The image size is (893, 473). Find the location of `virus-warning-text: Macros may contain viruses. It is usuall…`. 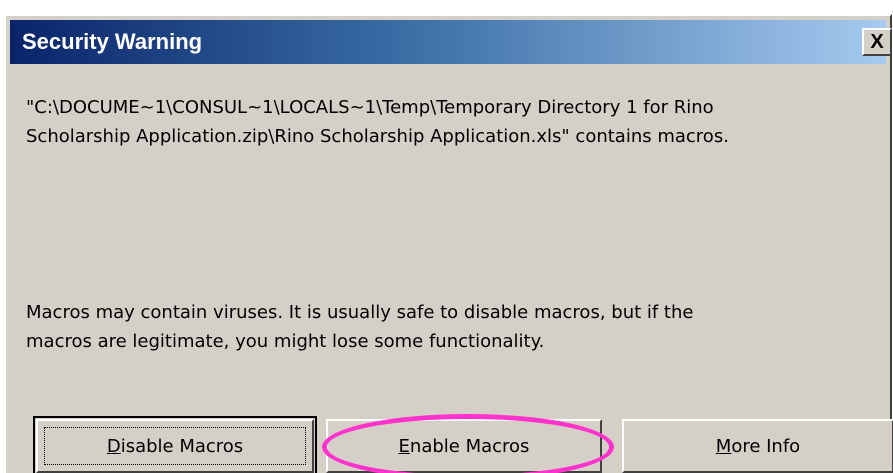

virus-warning-text: Macros may contain viruses. It is usuall… is located at coordinates (451, 327).